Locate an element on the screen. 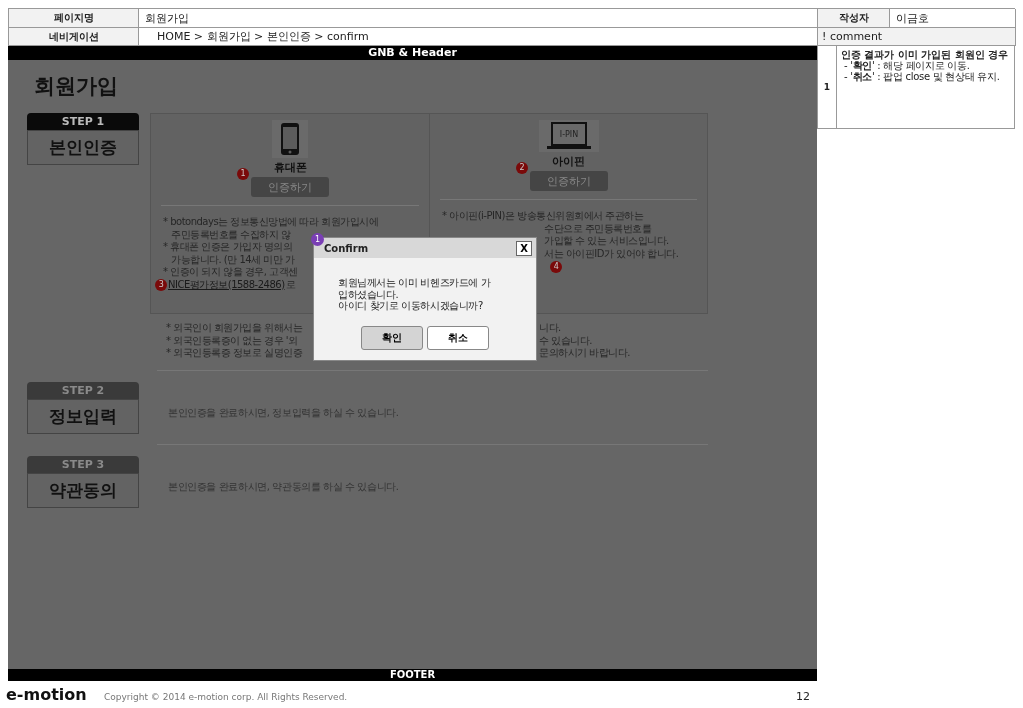  author-label: 작성자 is located at coordinates (854, 18).